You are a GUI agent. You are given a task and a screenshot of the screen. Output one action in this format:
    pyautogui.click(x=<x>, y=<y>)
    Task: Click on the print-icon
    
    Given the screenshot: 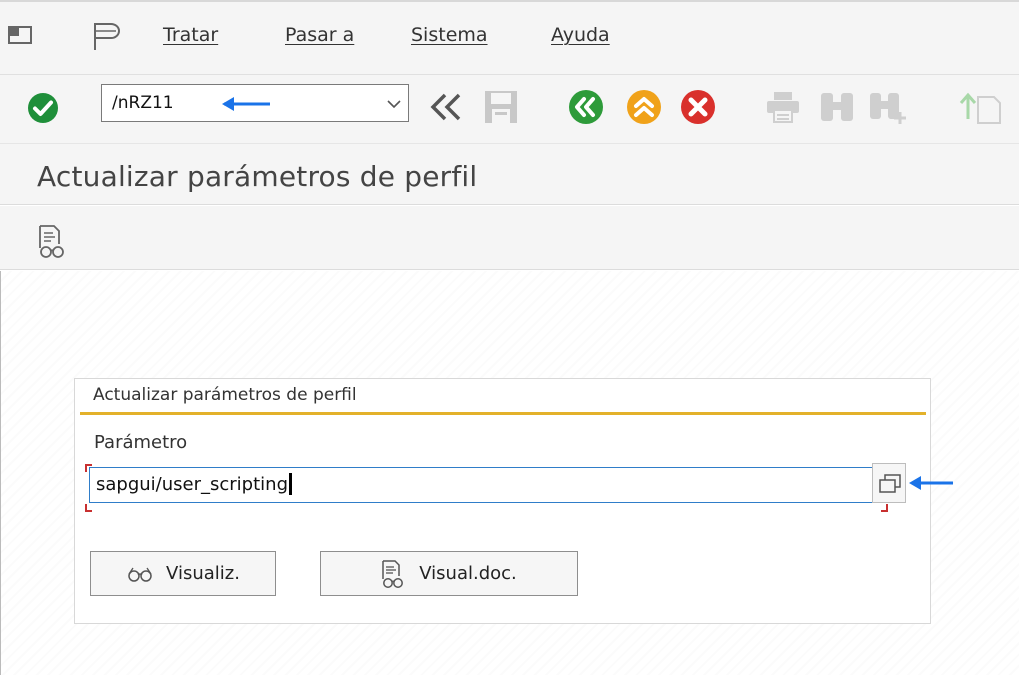 What is the action you would take?
    pyautogui.click(x=783, y=107)
    